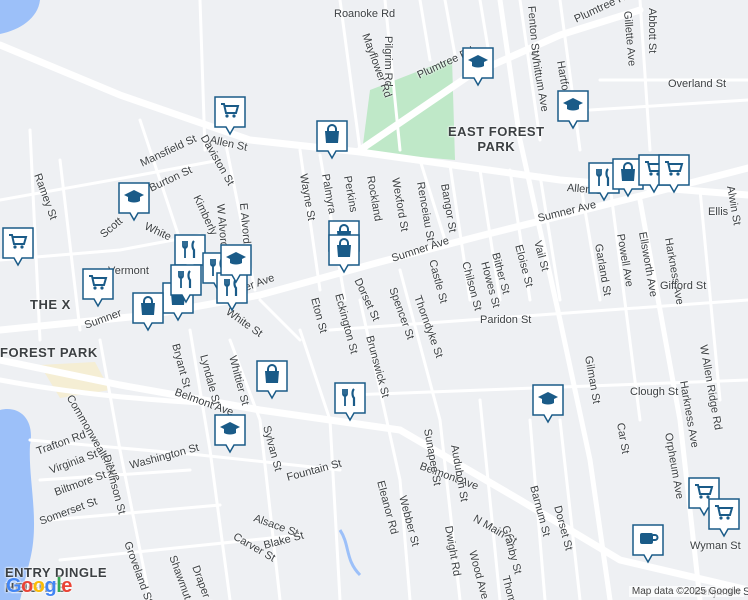 This screenshot has width=748, height=600. What do you see at coordinates (20, 17) in the screenshot?
I see `pond-water` at bounding box center [20, 17].